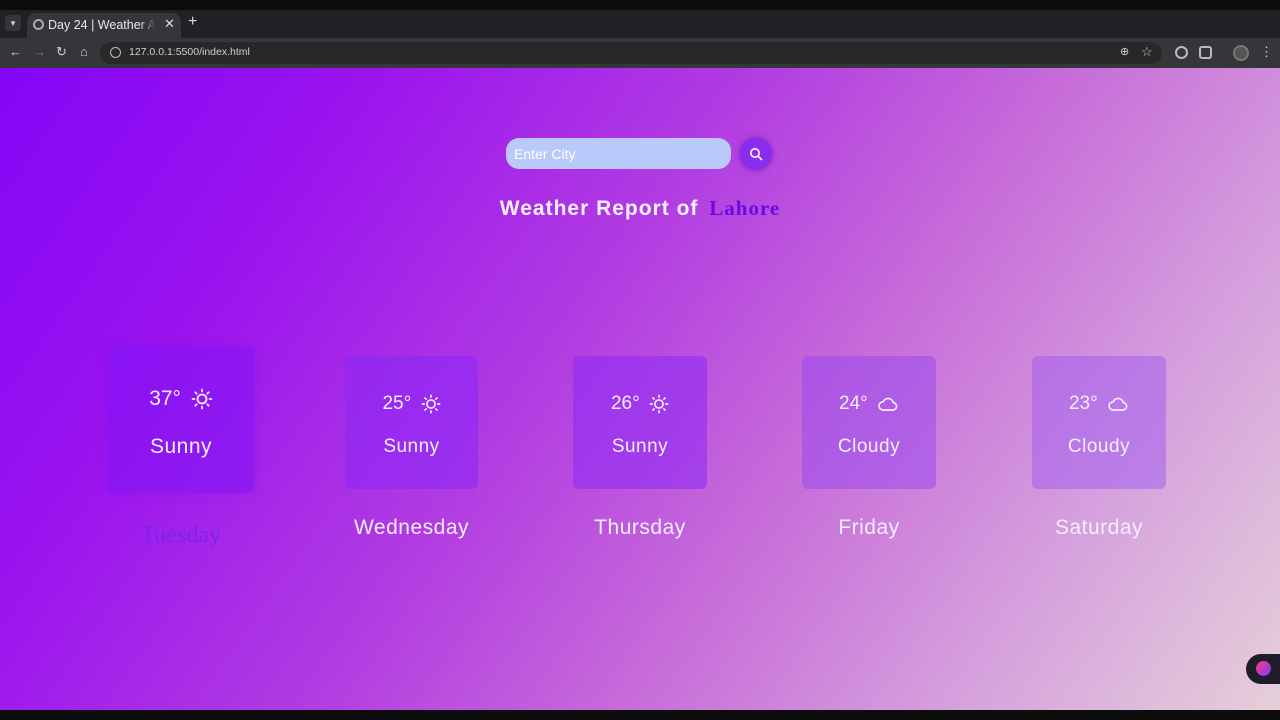 The height and width of the screenshot is (720, 1280). What do you see at coordinates (1099, 404) in the screenshot?
I see `temperature-row: 23°` at bounding box center [1099, 404].